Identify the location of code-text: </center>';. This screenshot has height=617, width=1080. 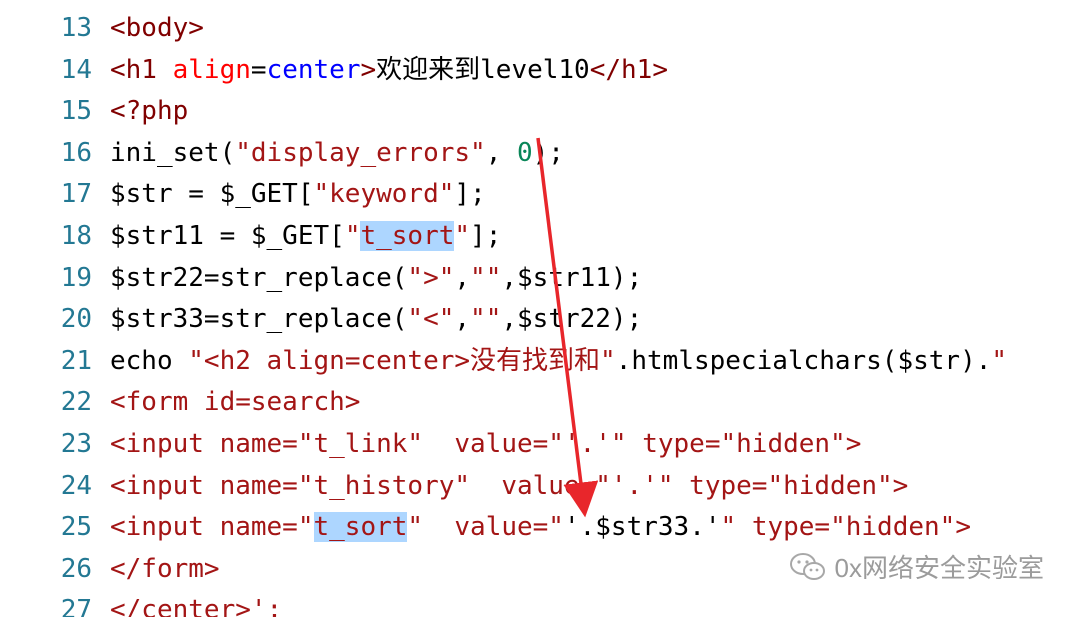
(196, 603).